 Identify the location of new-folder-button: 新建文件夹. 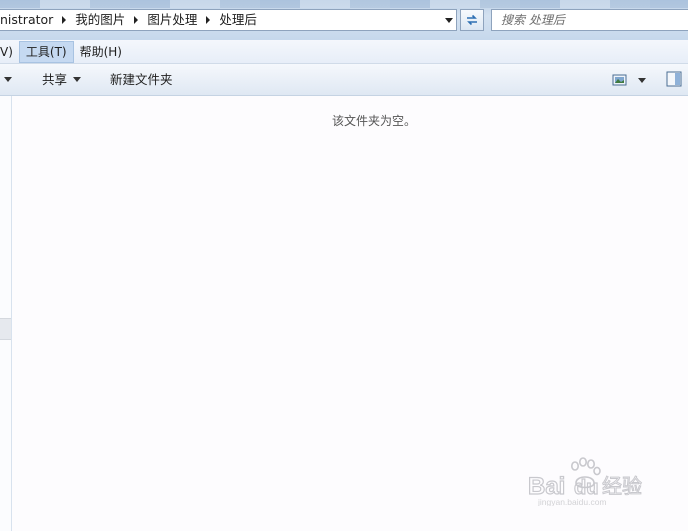
(141, 79).